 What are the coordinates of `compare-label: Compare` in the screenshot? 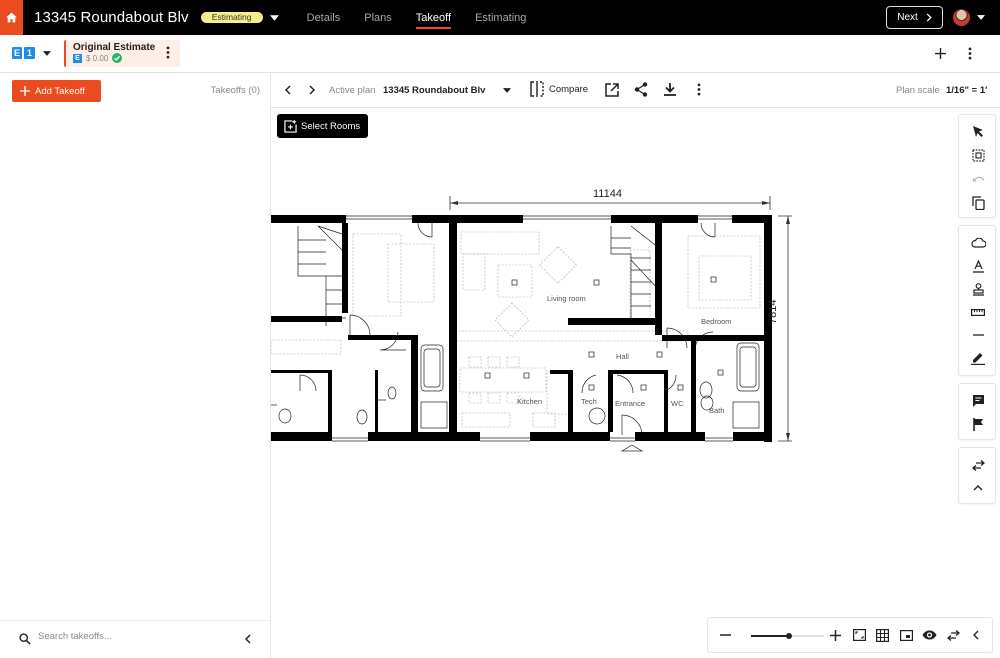 It's located at (569, 89).